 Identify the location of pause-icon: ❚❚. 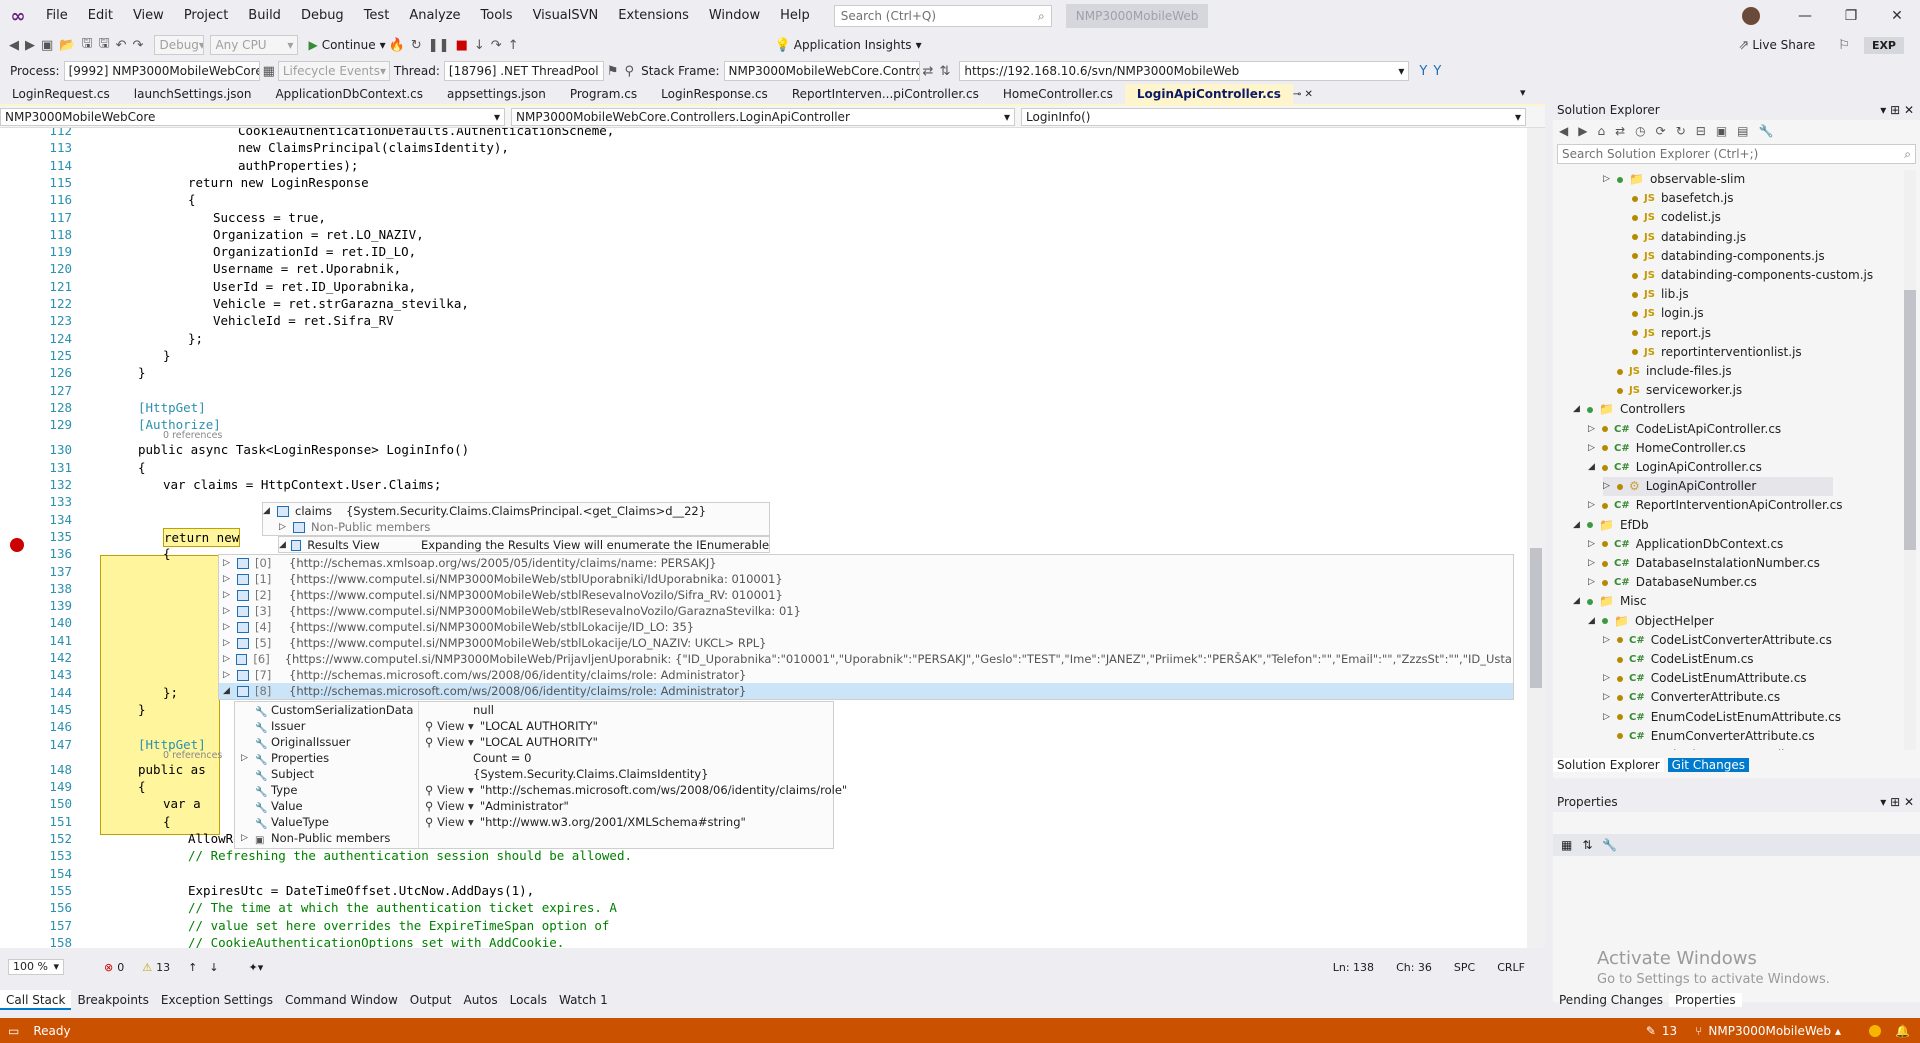
(439, 45).